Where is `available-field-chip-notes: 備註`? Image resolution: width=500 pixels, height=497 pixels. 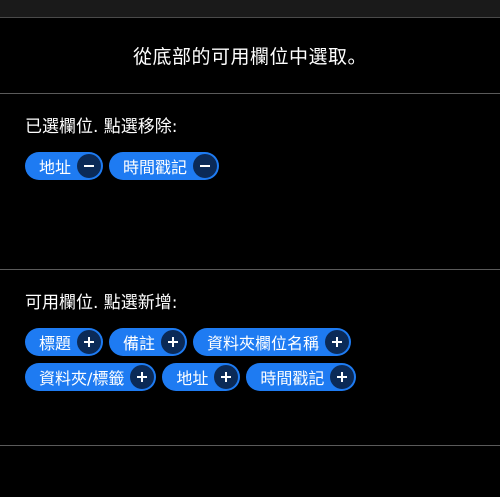
available-field-chip-notes: 備註 is located at coordinates (148, 342).